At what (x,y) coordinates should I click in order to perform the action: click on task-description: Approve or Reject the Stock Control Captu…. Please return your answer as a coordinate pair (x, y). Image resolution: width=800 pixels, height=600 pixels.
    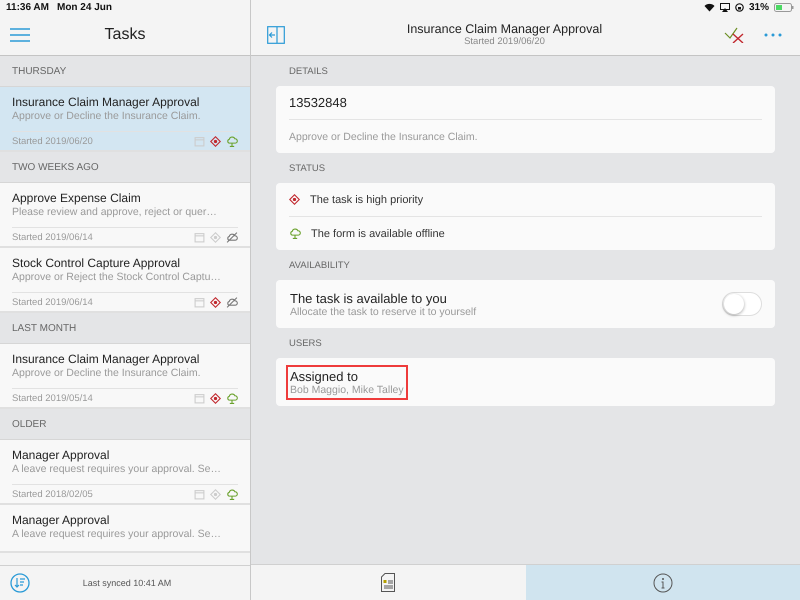
    Looking at the image, I should click on (117, 277).